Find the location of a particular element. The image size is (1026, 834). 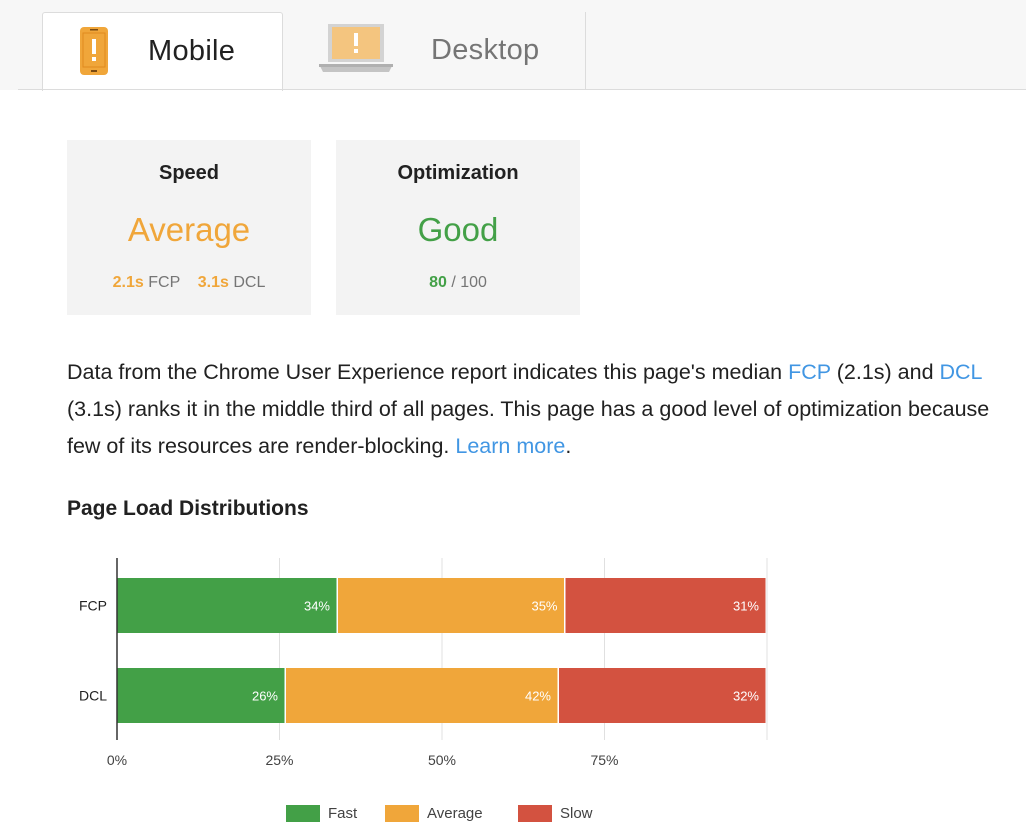

x-tick-label: 25% is located at coordinates (279, 760).